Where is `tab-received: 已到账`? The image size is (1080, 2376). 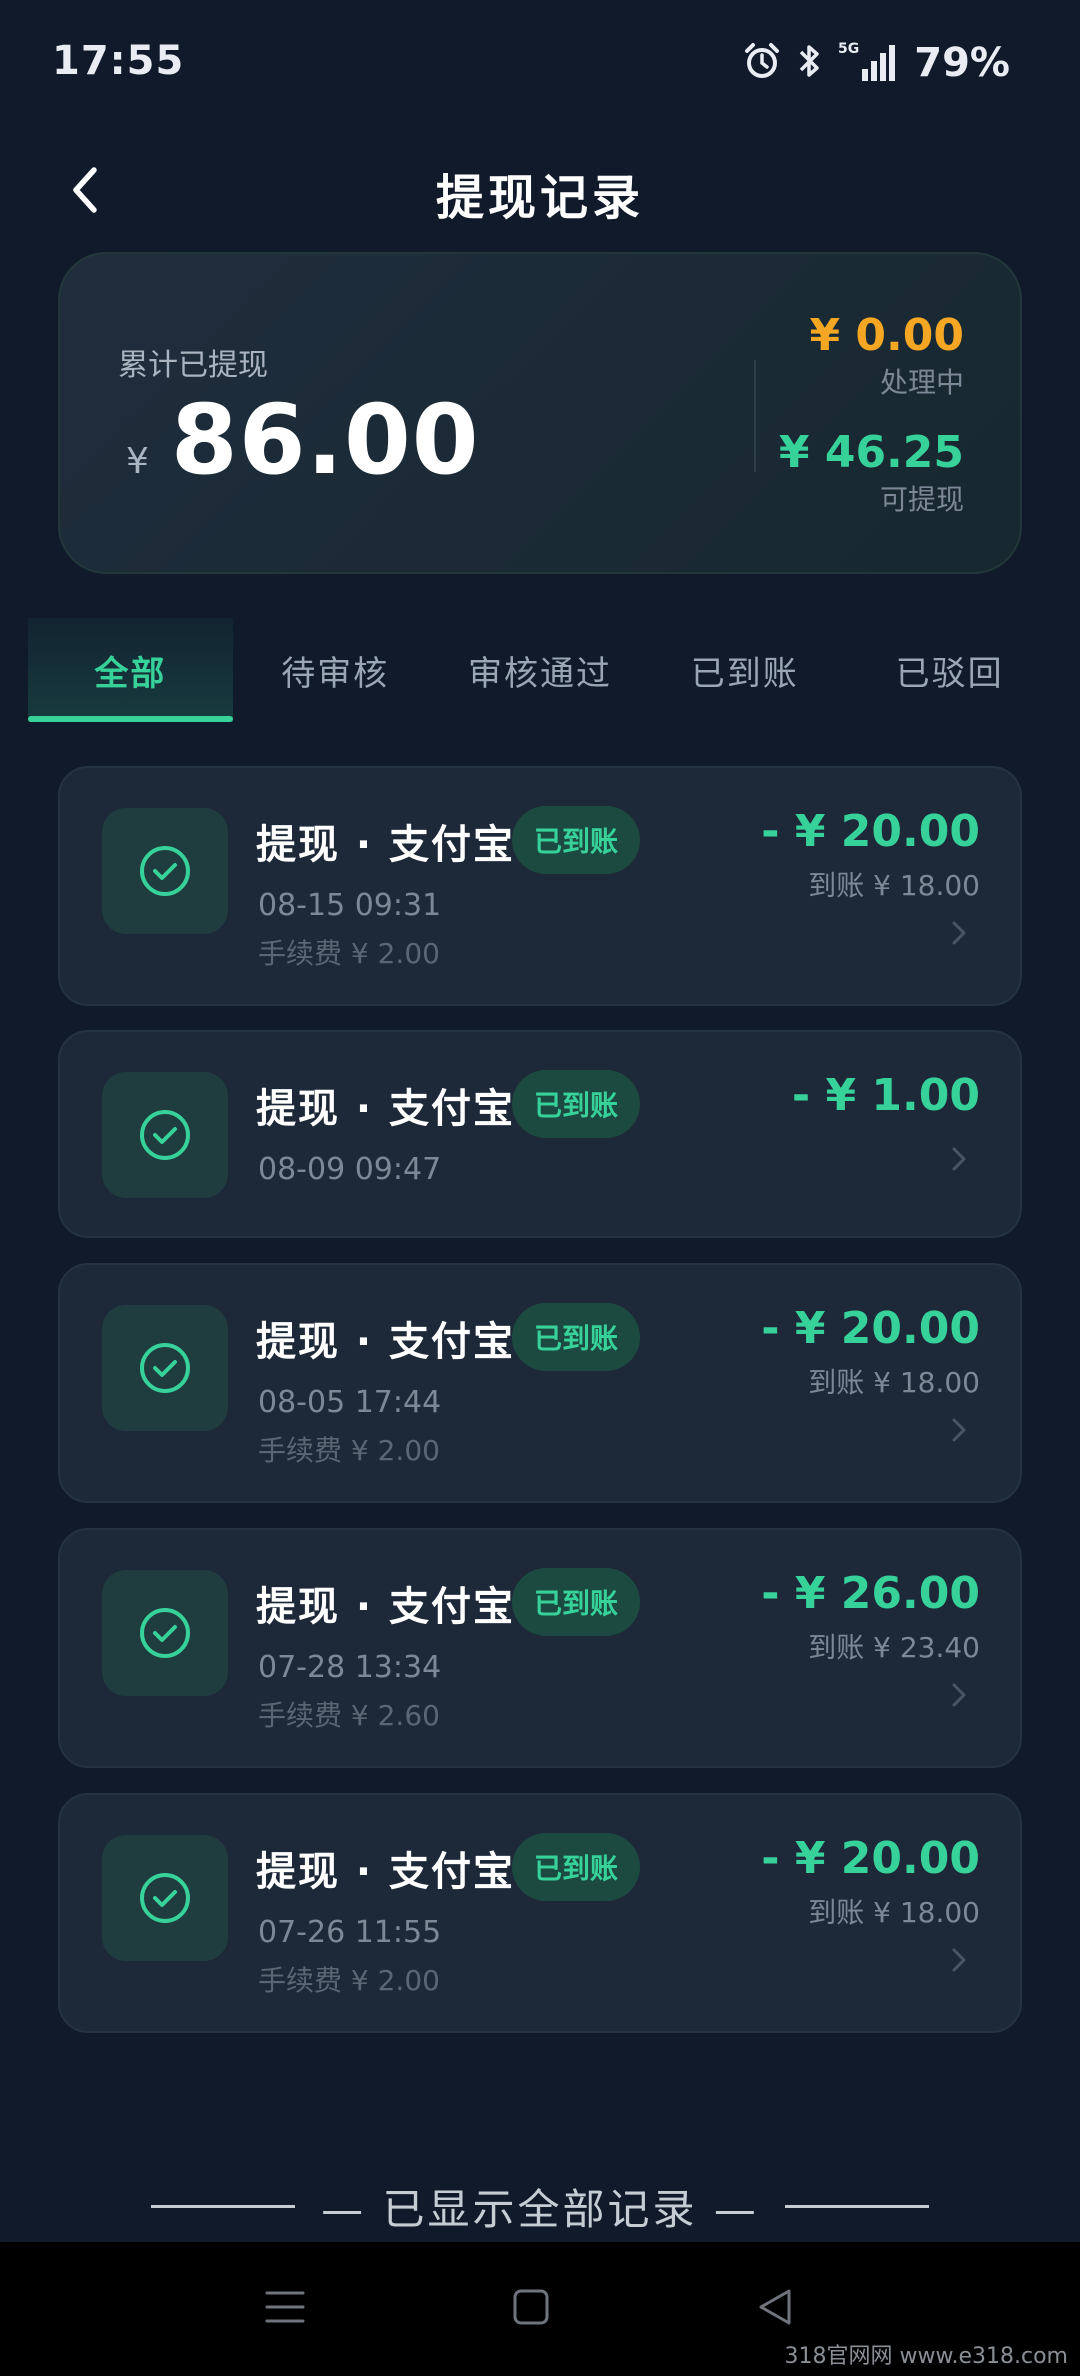 tab-received: 已到账 is located at coordinates (744, 670).